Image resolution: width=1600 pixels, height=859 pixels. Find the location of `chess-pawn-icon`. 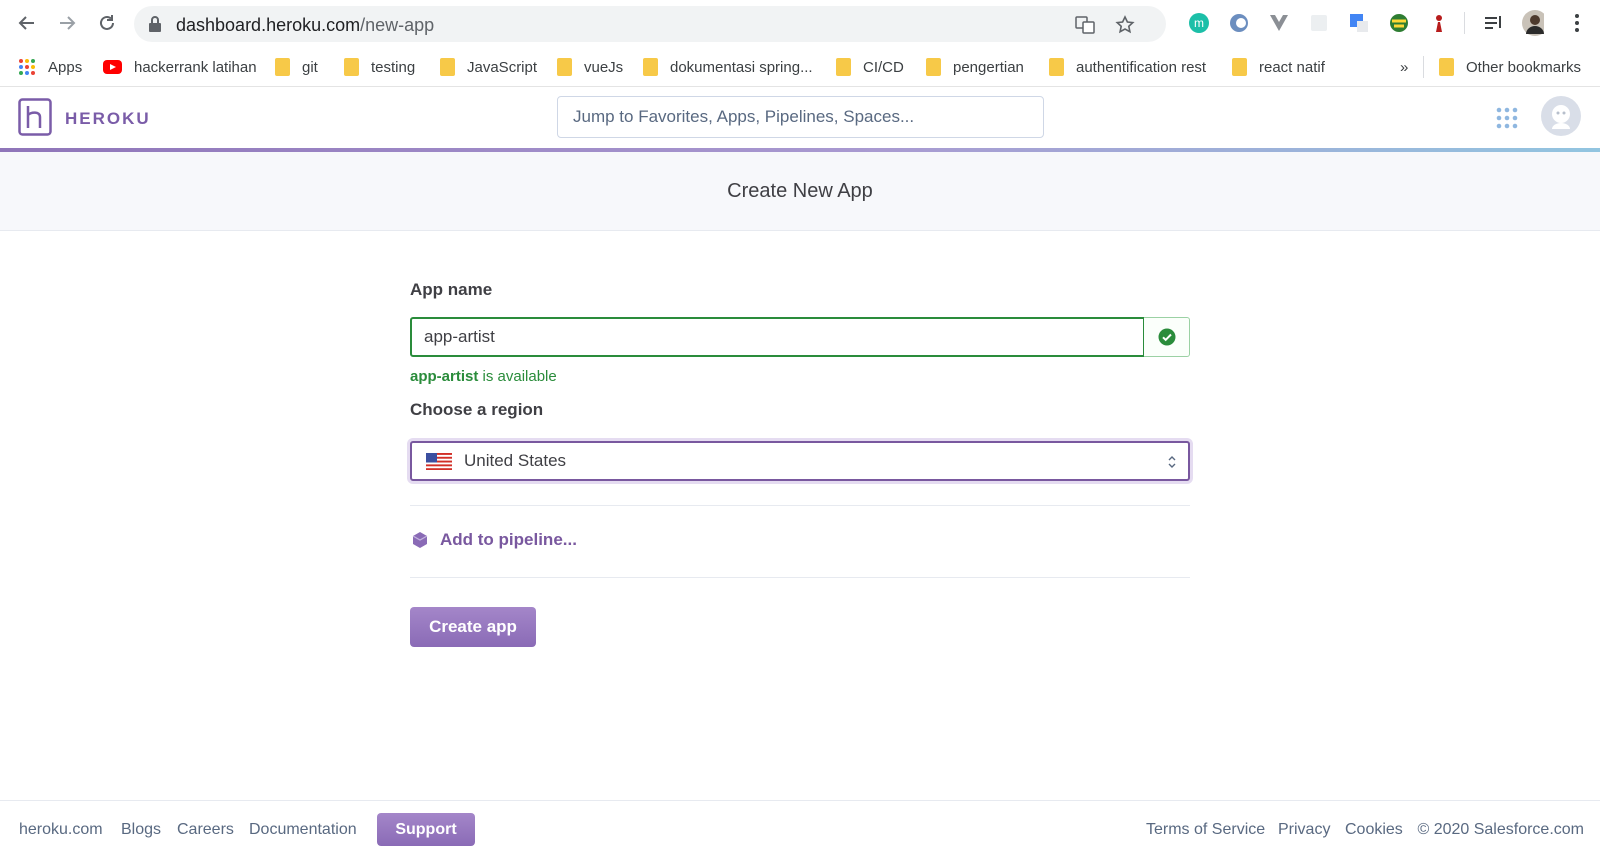

chess-pawn-icon is located at coordinates (1439, 23).